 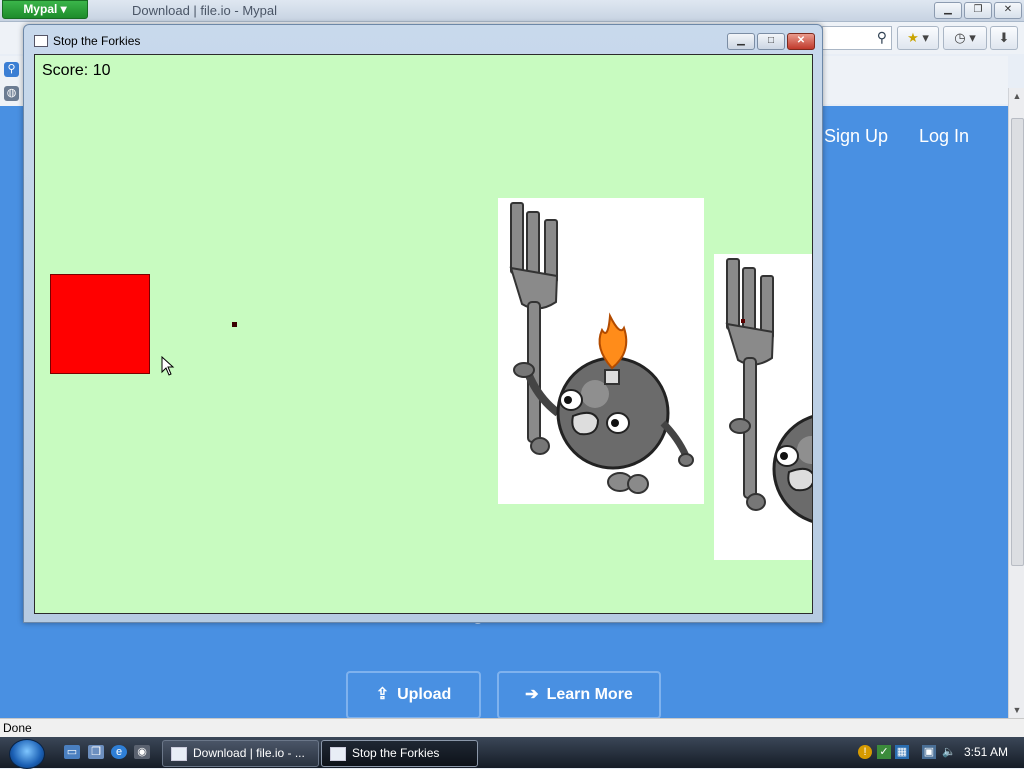 I want to click on log-in-link: Log In, so click(x=944, y=136).